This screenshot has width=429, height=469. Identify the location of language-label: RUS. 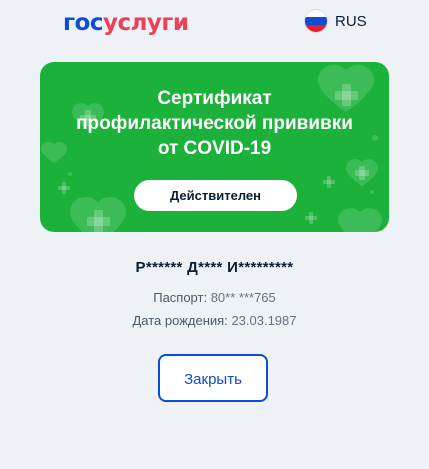
(351, 21).